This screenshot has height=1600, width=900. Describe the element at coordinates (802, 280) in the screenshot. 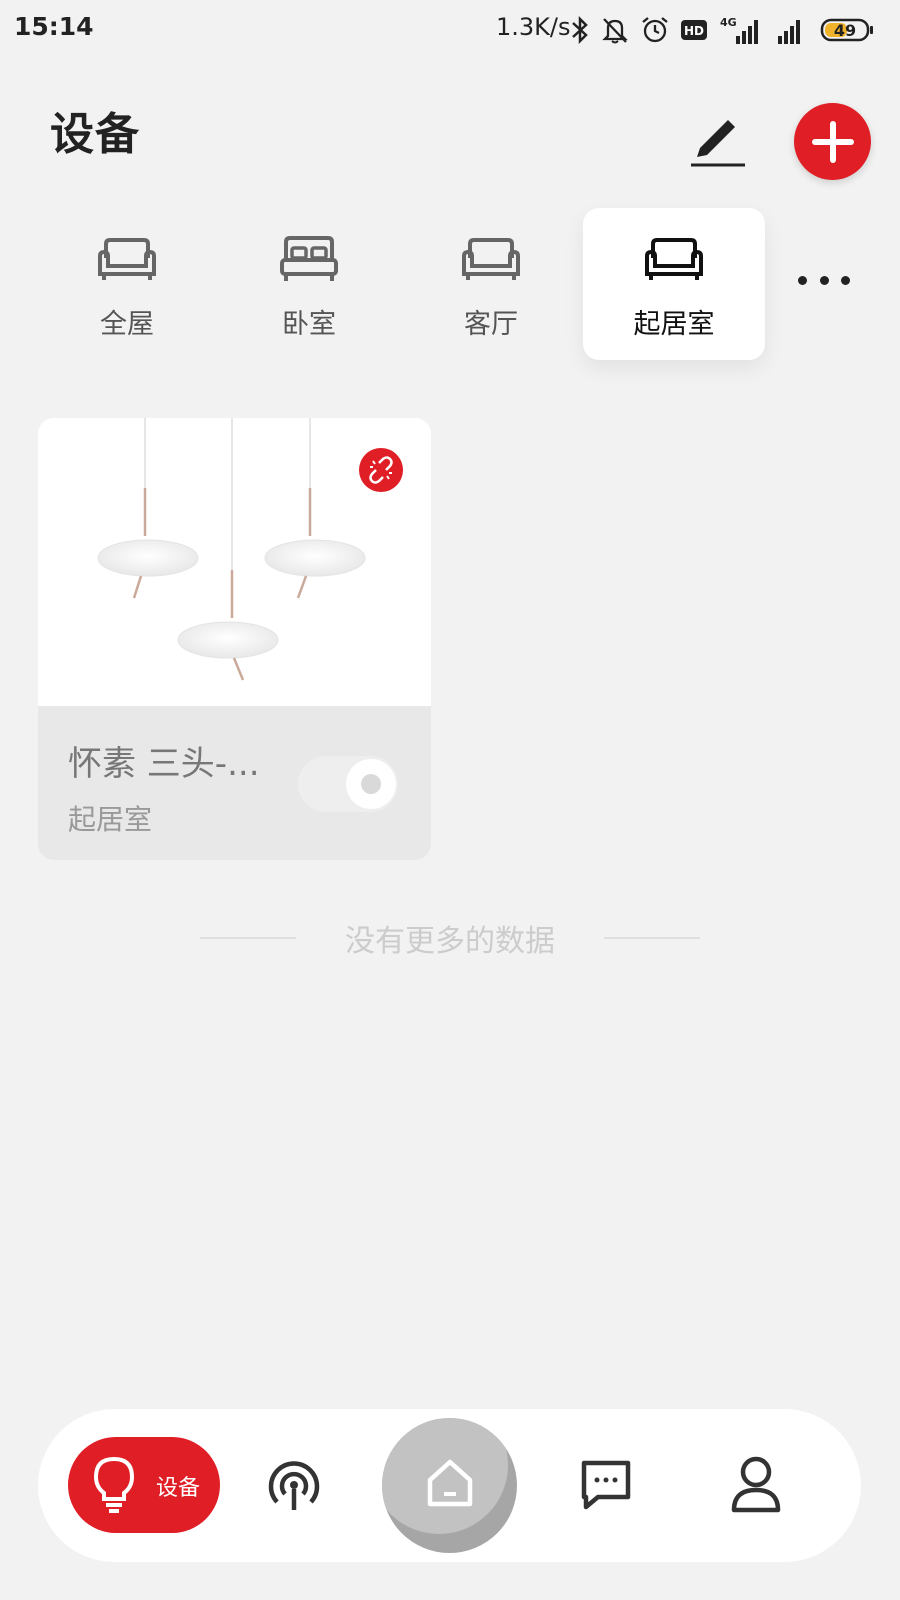

I see `more-dots-icon` at that location.